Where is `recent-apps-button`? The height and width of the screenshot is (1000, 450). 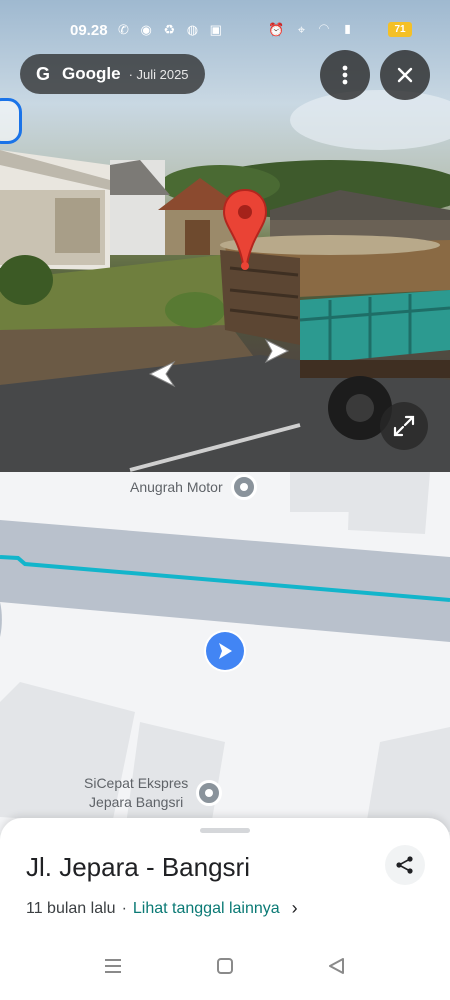 recent-apps-button is located at coordinates (113, 968).